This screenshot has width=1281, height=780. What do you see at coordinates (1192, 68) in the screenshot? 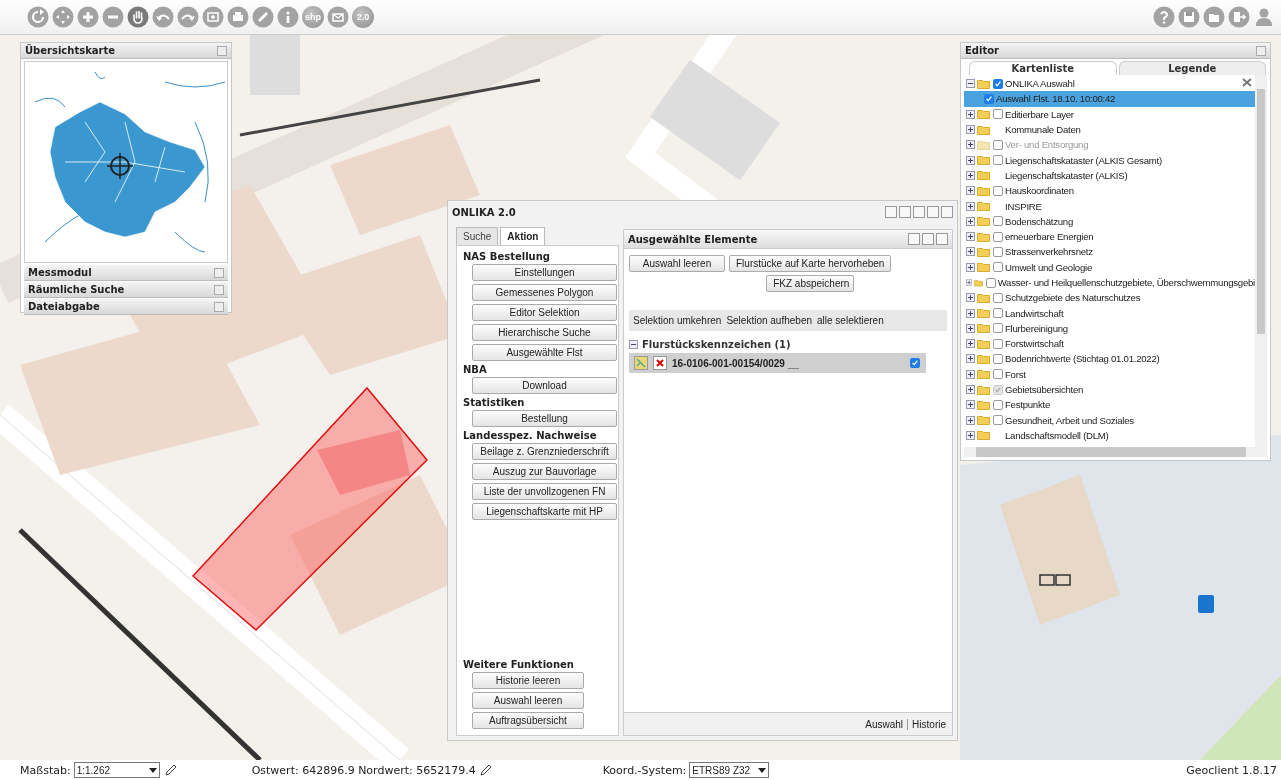
I see `tab: Legende` at bounding box center [1192, 68].